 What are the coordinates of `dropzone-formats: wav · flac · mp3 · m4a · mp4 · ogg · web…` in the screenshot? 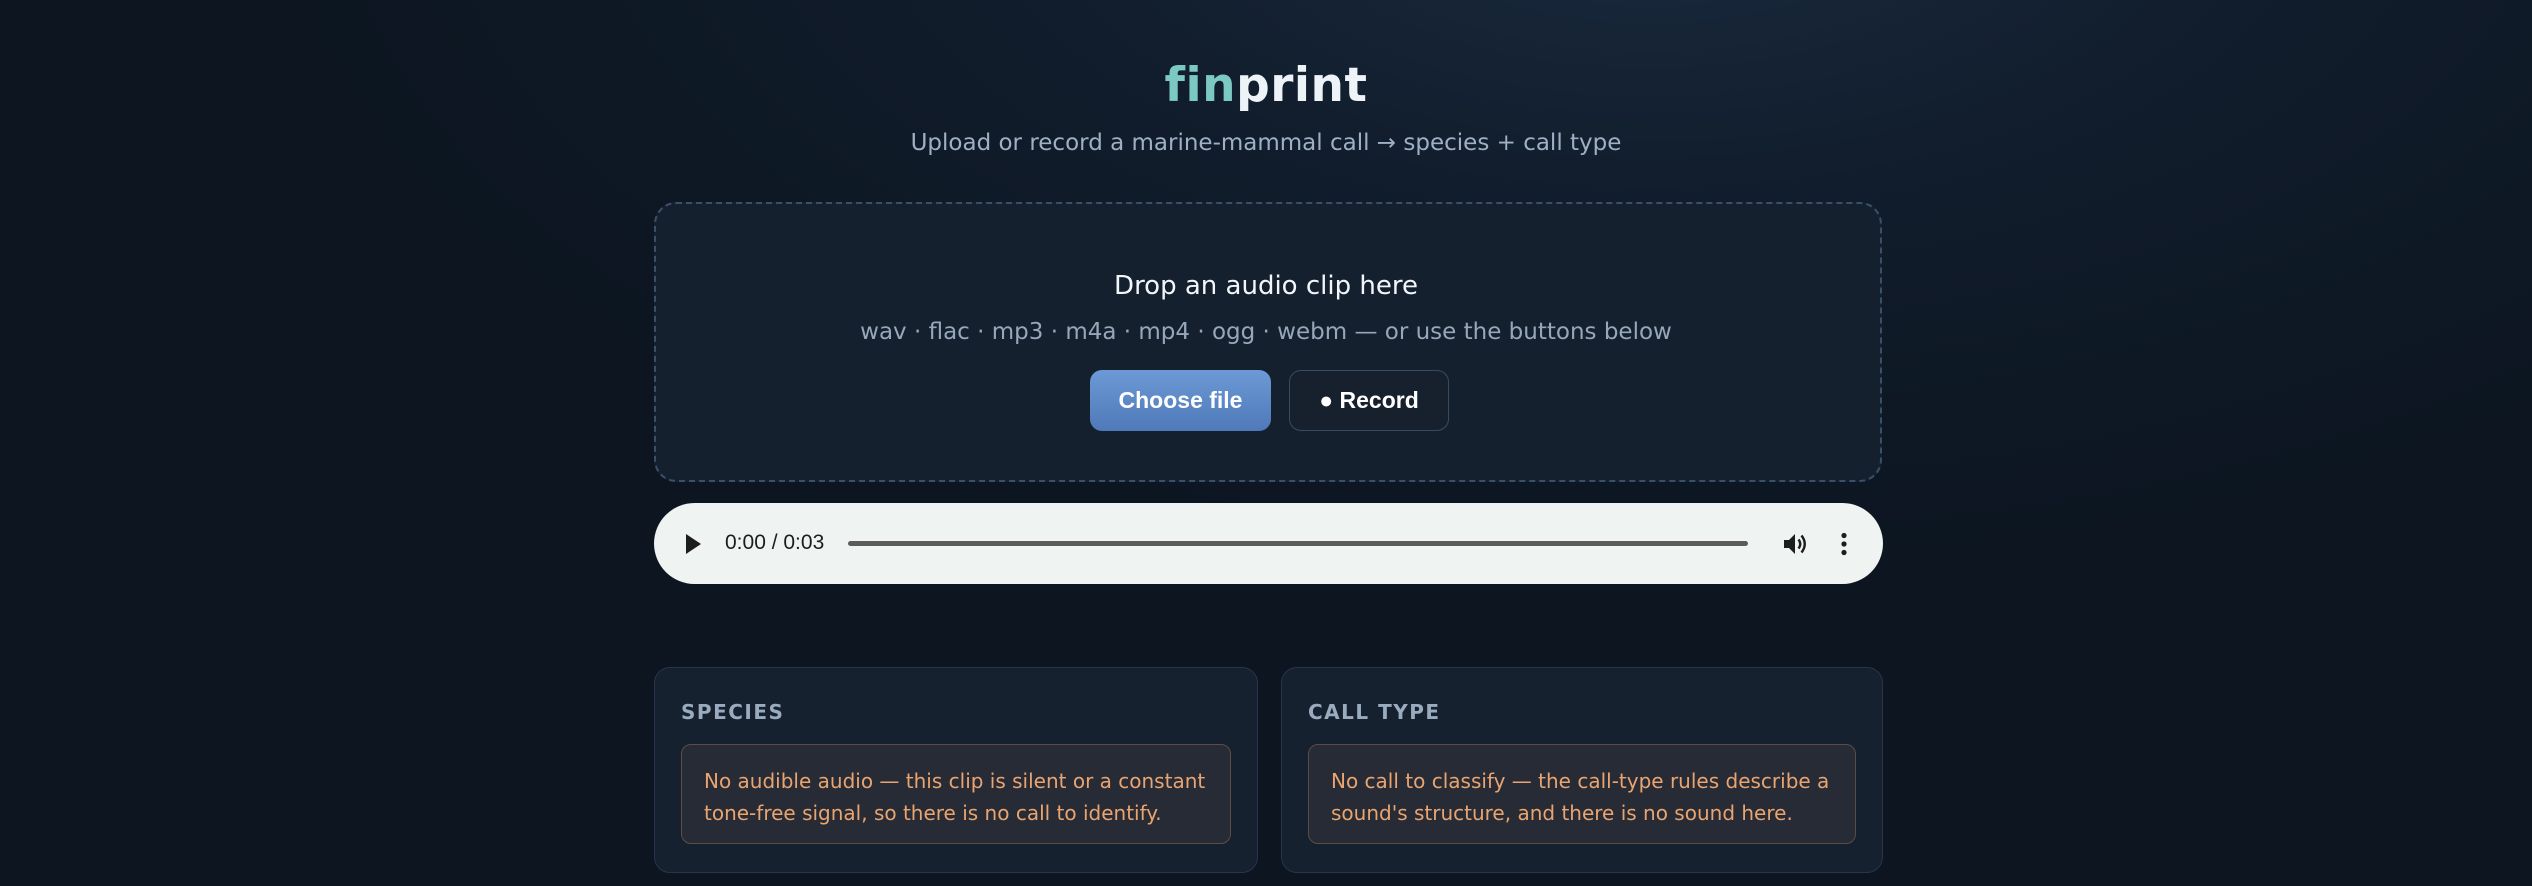 It's located at (1266, 332).